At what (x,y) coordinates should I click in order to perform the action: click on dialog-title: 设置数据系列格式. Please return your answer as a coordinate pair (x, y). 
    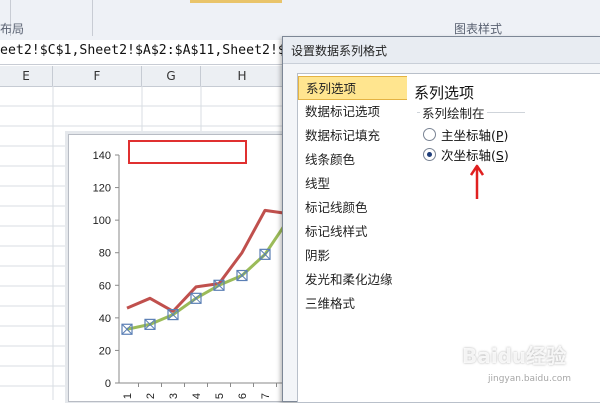
    Looking at the image, I should click on (339, 51).